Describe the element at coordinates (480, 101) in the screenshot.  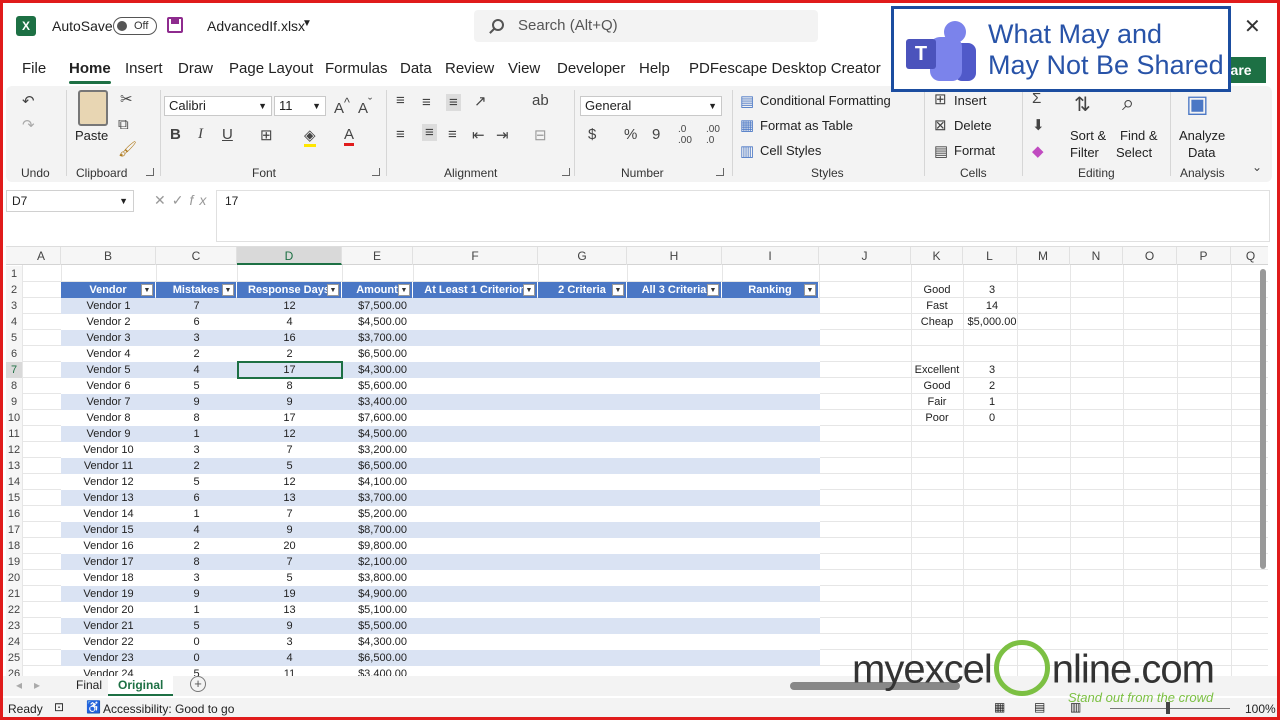
I see `orientation-icon: ↗` at that location.